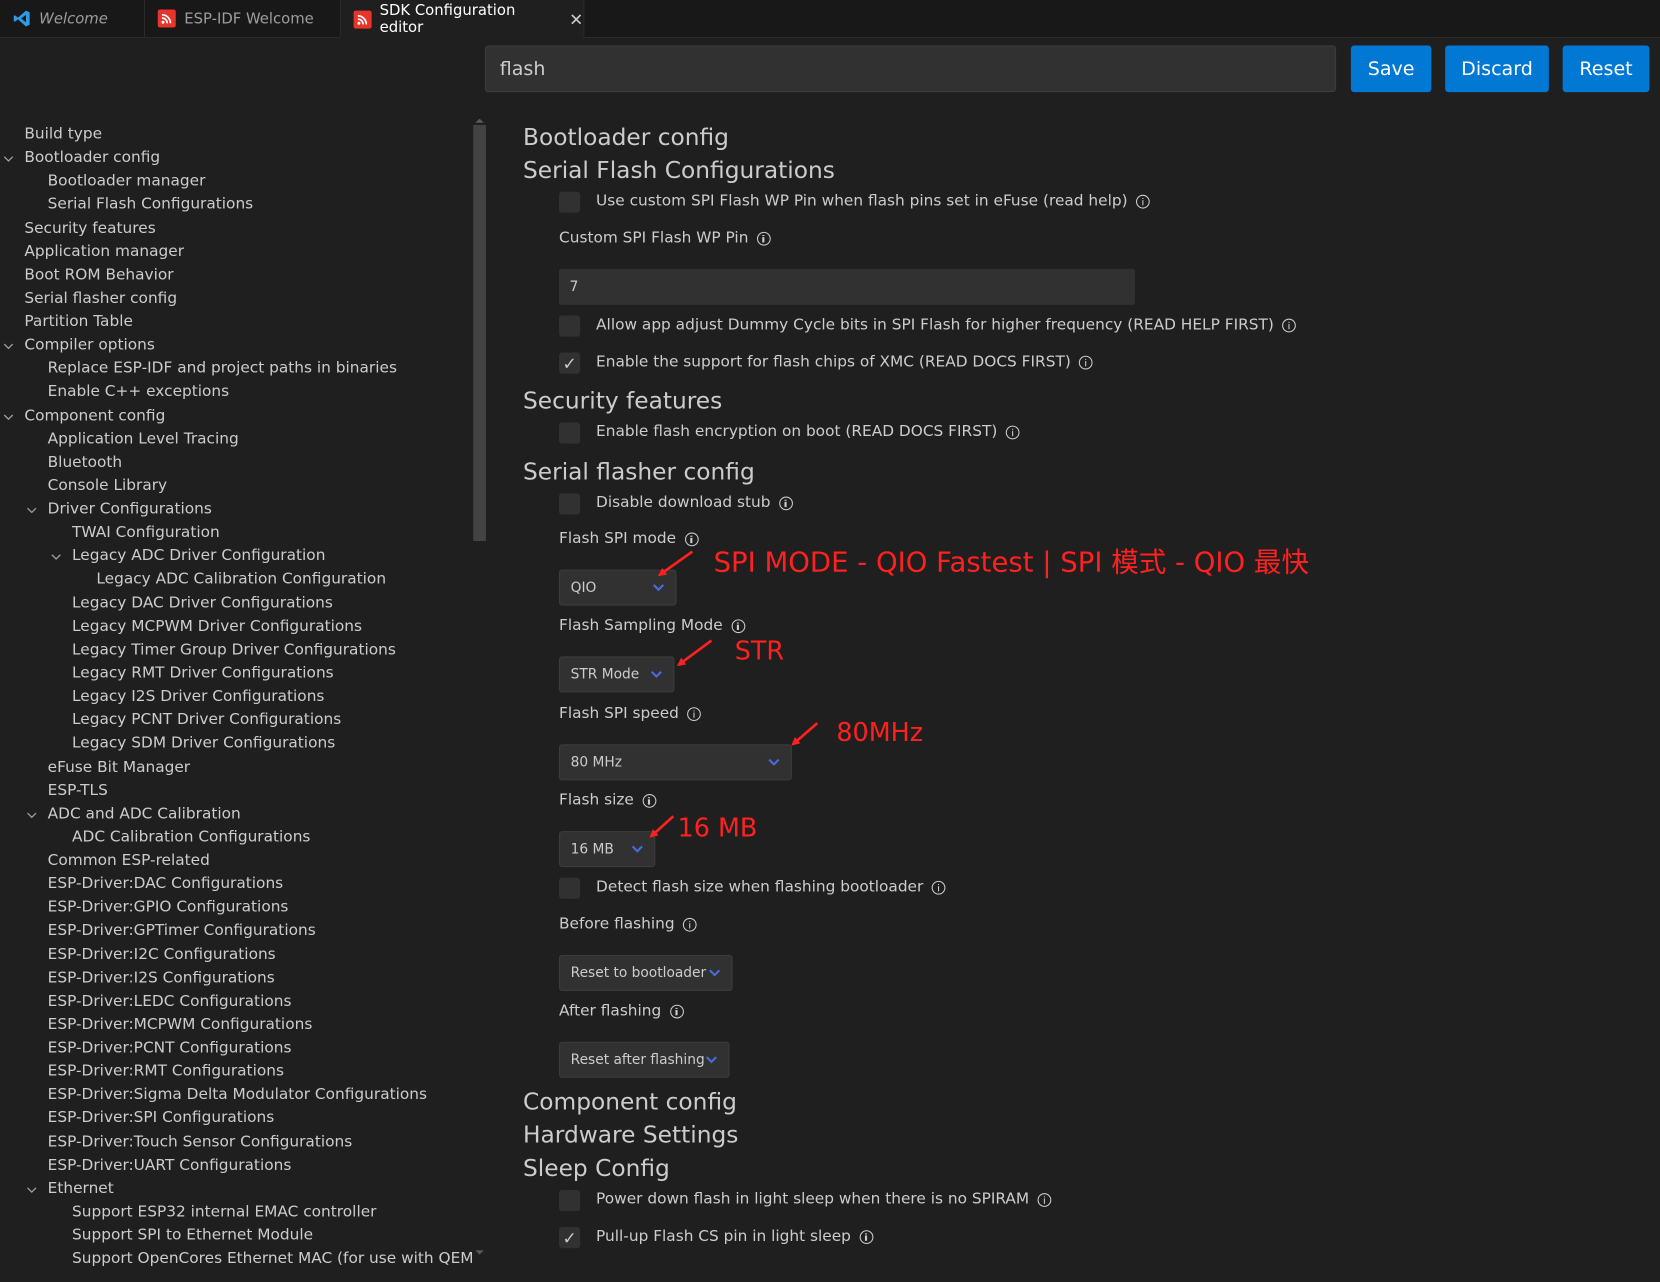 The width and height of the screenshot is (1660, 1282). I want to click on arrow-spi-mode, so click(675, 563).